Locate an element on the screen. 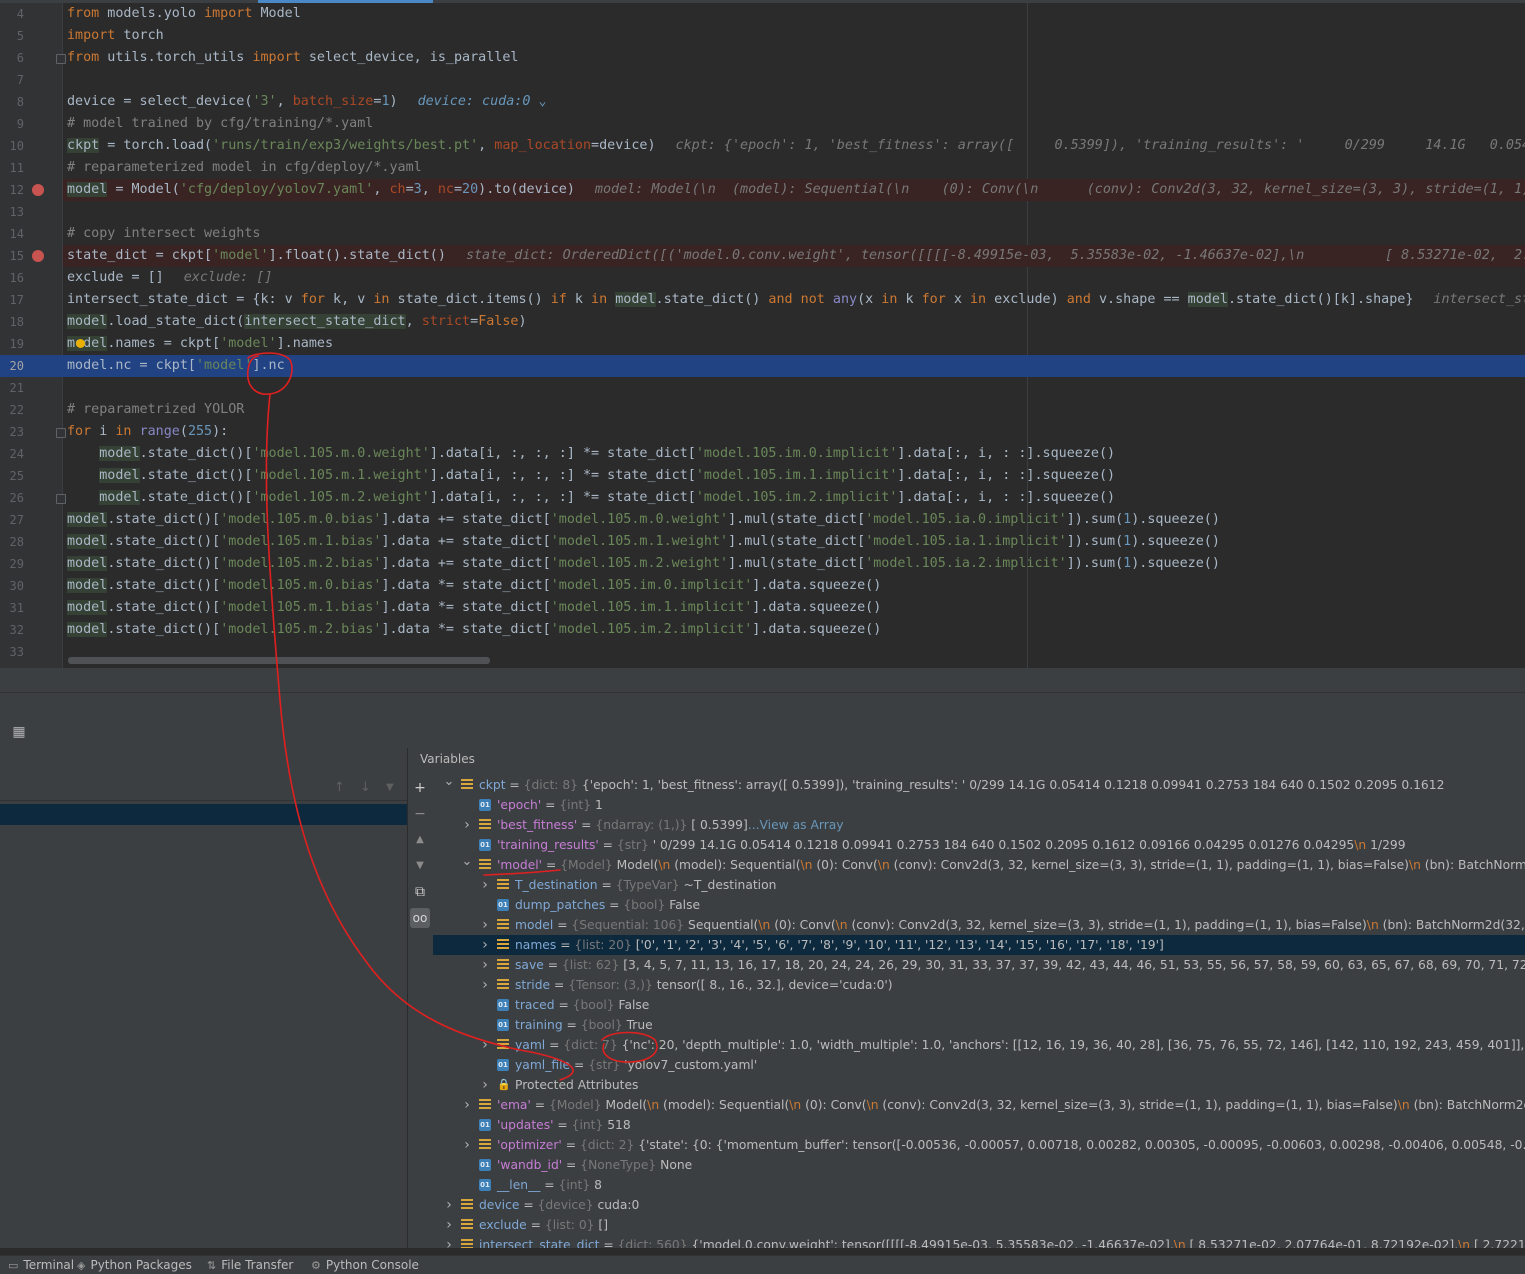  code-text: from models.yolo import Model is located at coordinates (184, 14).